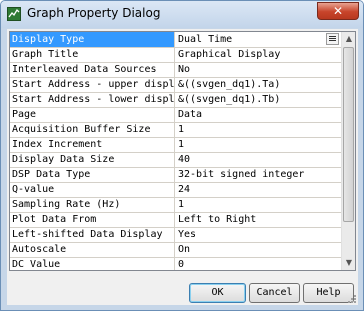 This screenshot has width=364, height=311. What do you see at coordinates (92, 249) in the screenshot?
I see `property-name: Autoscale` at bounding box center [92, 249].